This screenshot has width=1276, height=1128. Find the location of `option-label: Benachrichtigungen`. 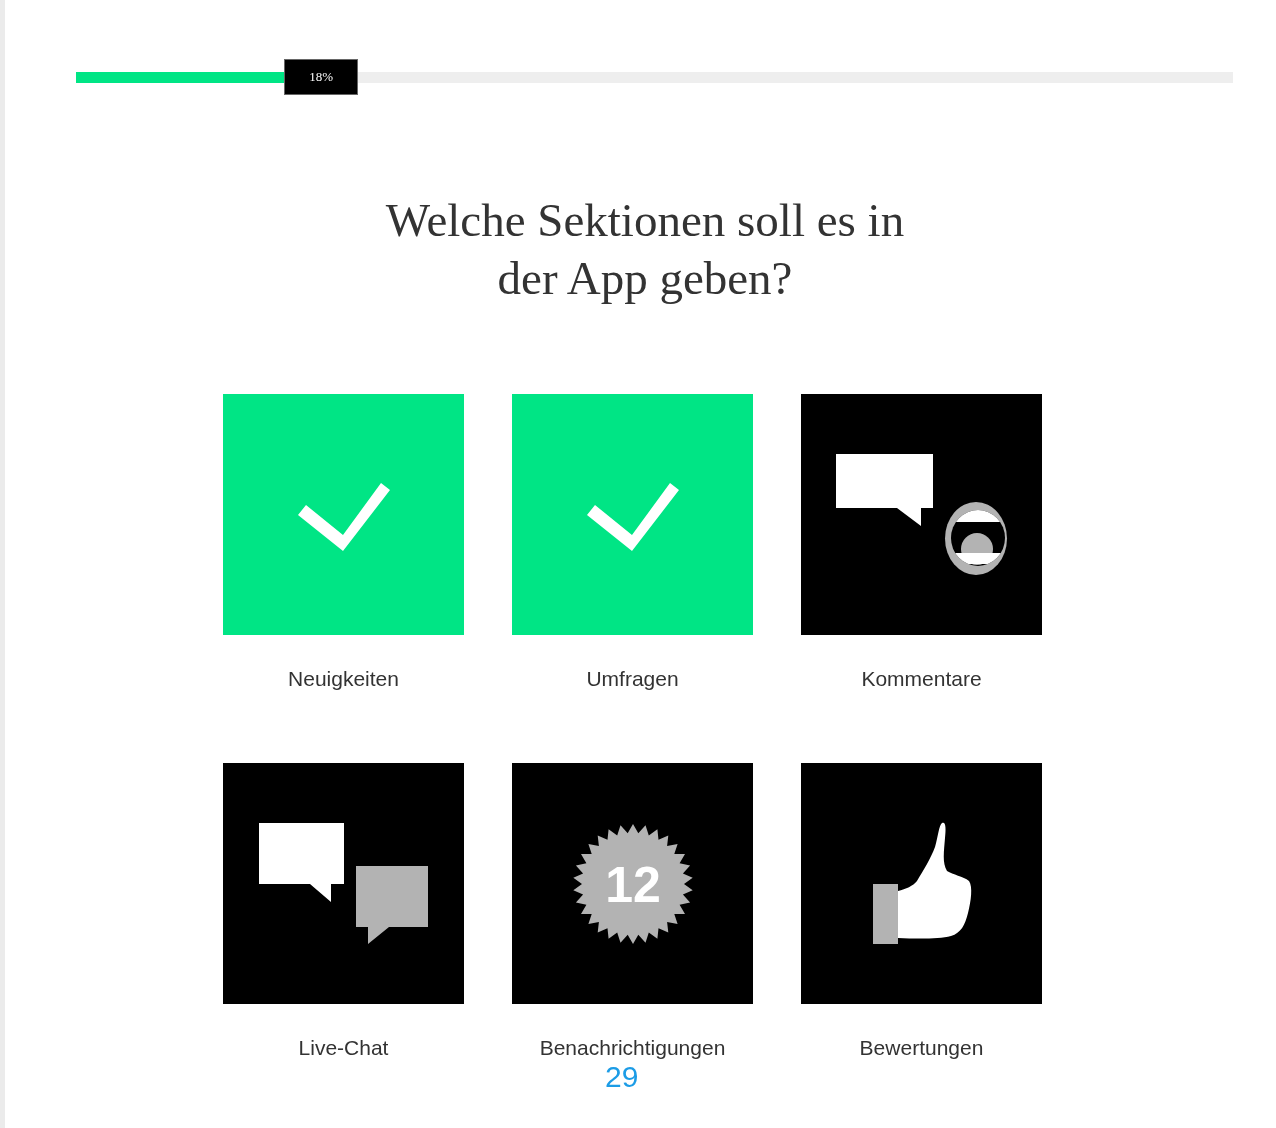

option-label: Benachrichtigungen is located at coordinates (632, 1048).